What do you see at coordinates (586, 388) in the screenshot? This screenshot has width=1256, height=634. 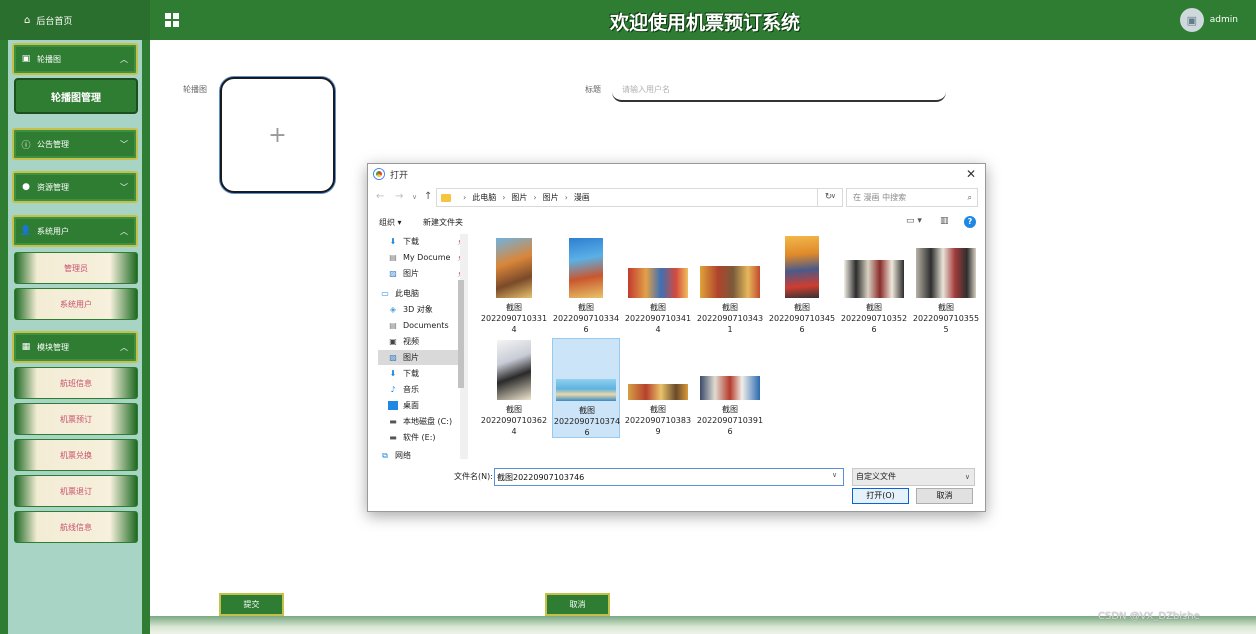 I see `file-item-selected: 截图 2022090710374 6` at bounding box center [586, 388].